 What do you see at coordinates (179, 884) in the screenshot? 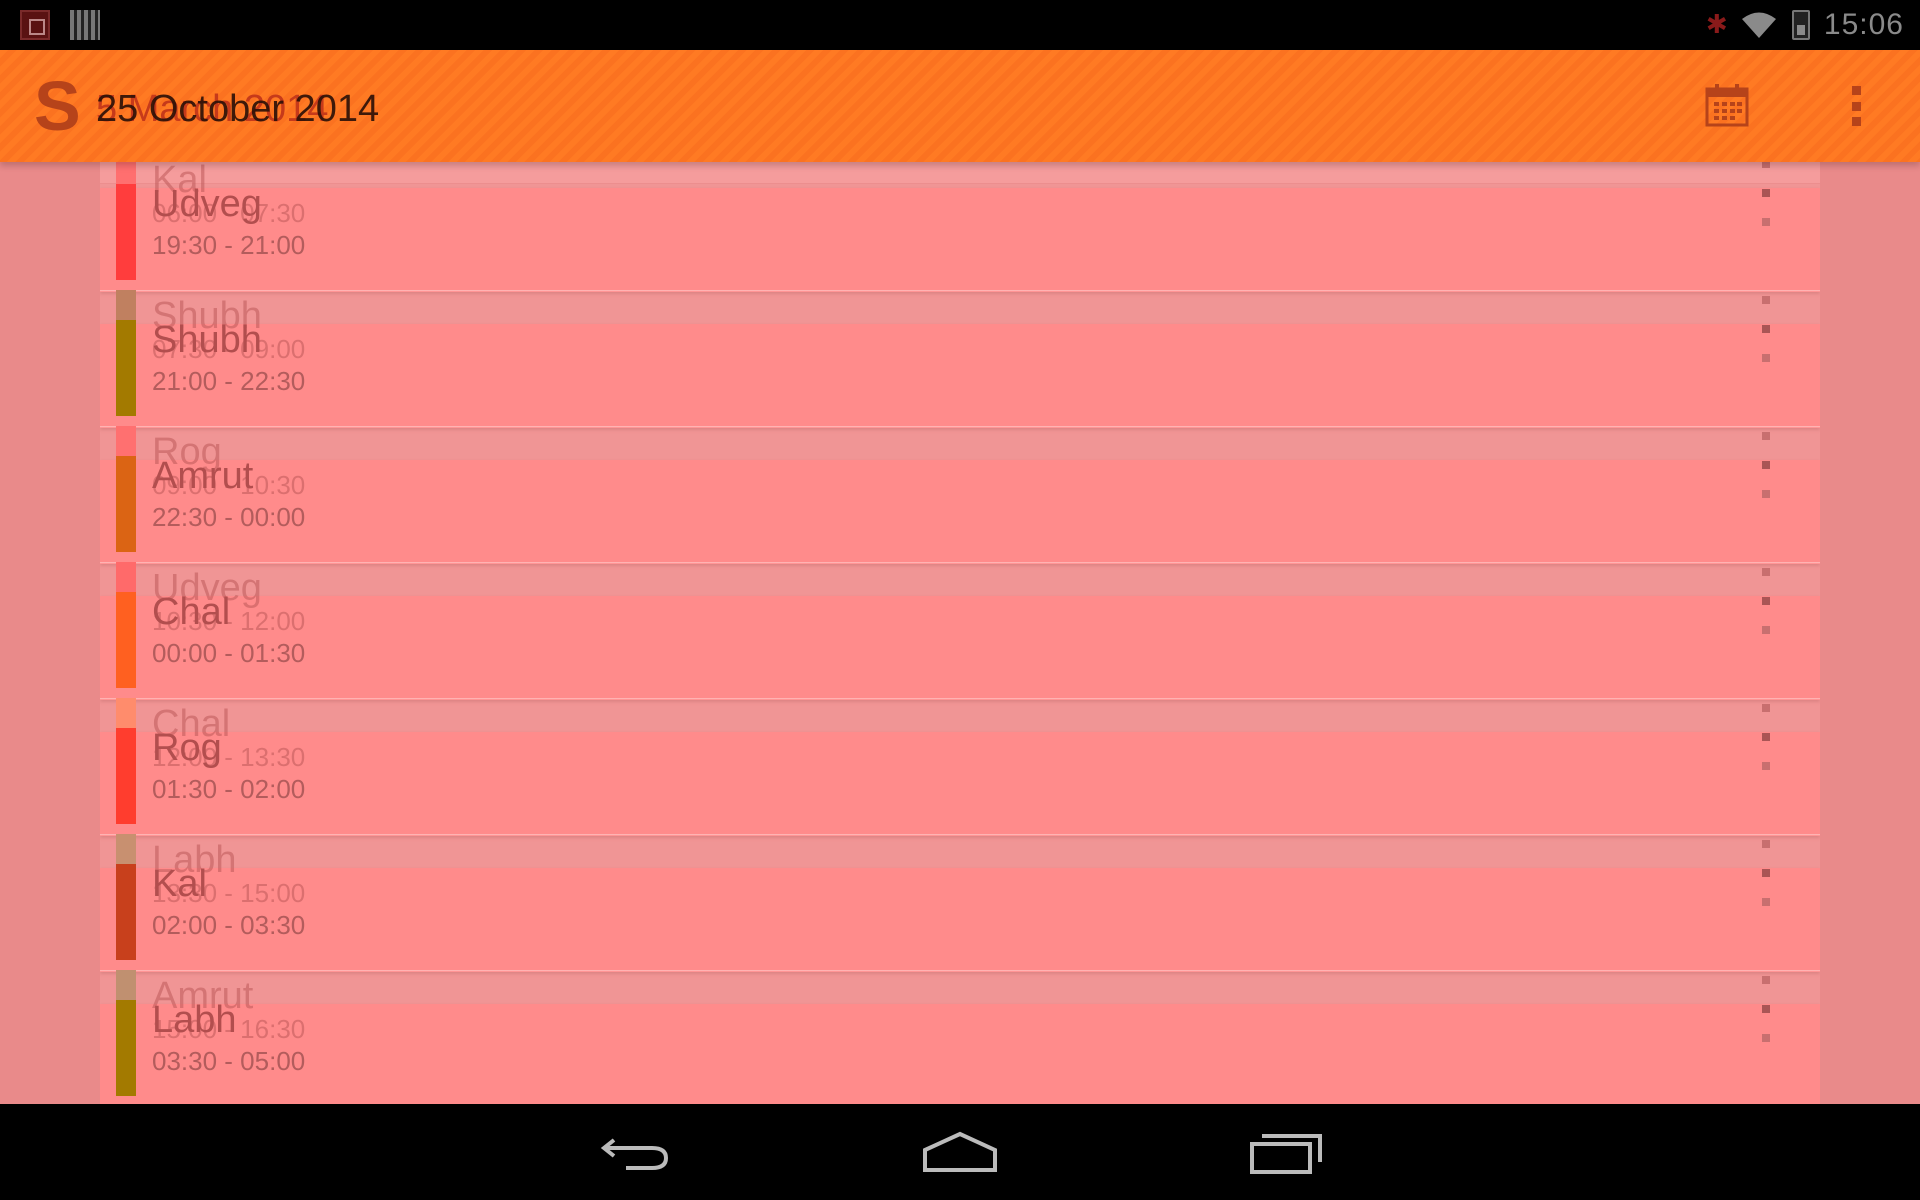
I see `slot-name: Kal` at bounding box center [179, 884].